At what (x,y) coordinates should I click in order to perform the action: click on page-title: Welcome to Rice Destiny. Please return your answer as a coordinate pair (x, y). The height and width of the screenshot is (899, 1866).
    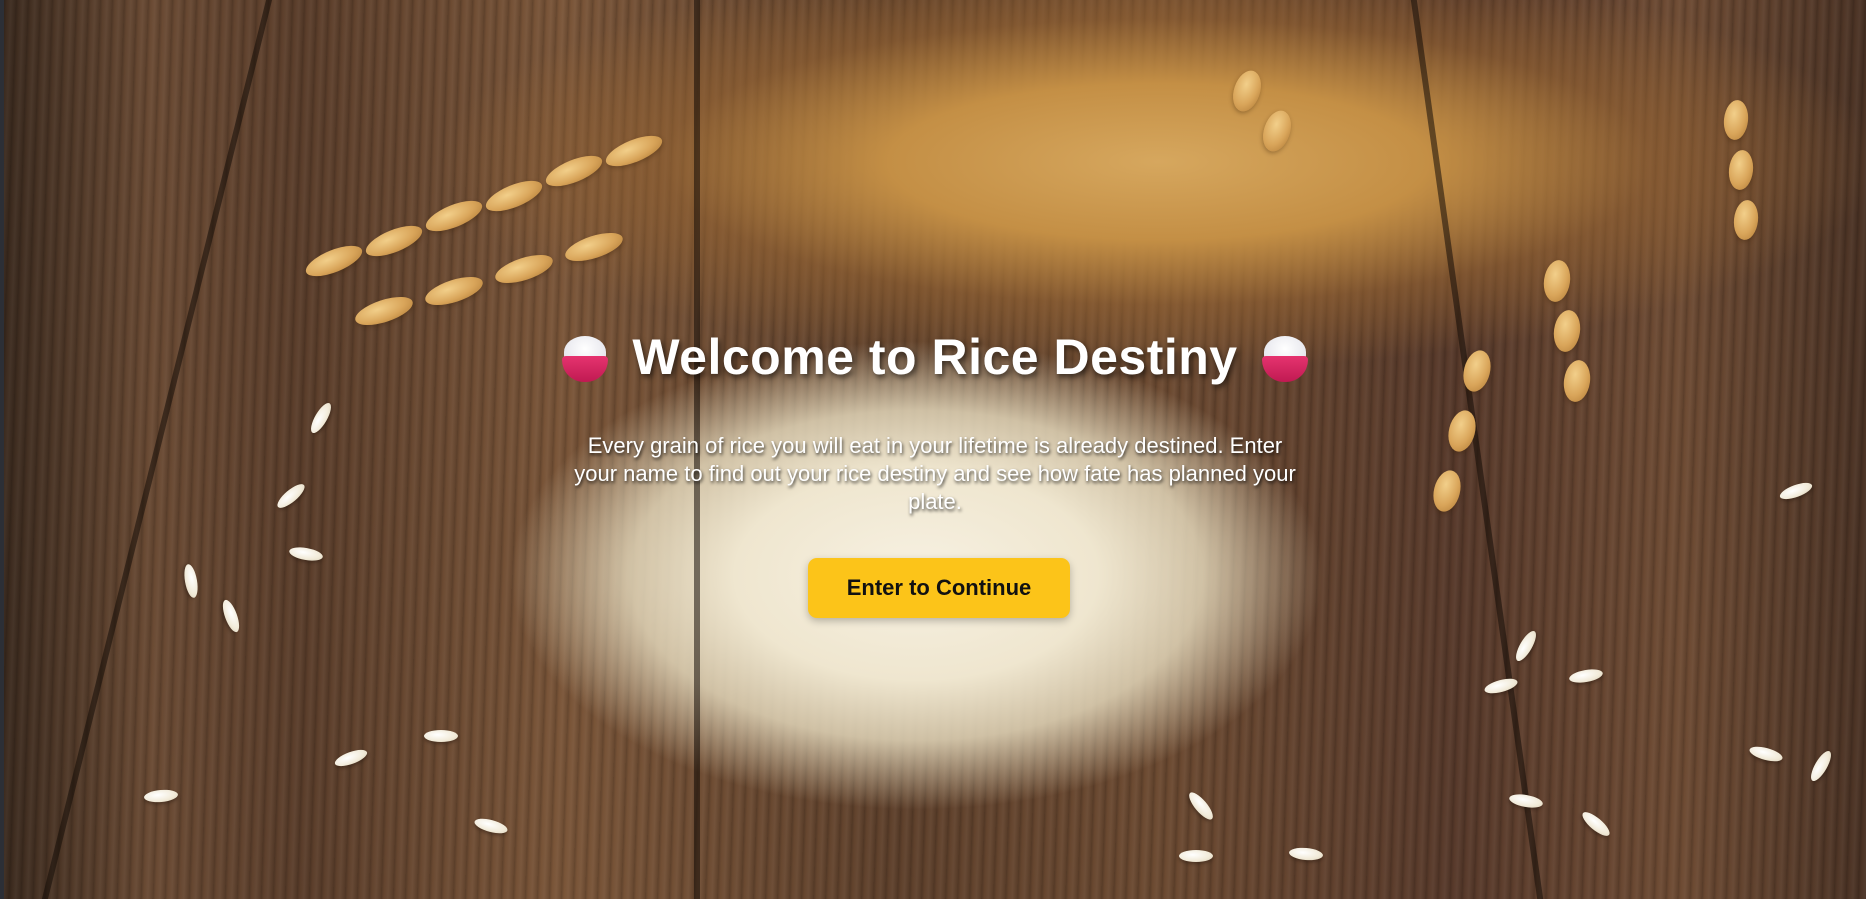
    Looking at the image, I should click on (935, 357).